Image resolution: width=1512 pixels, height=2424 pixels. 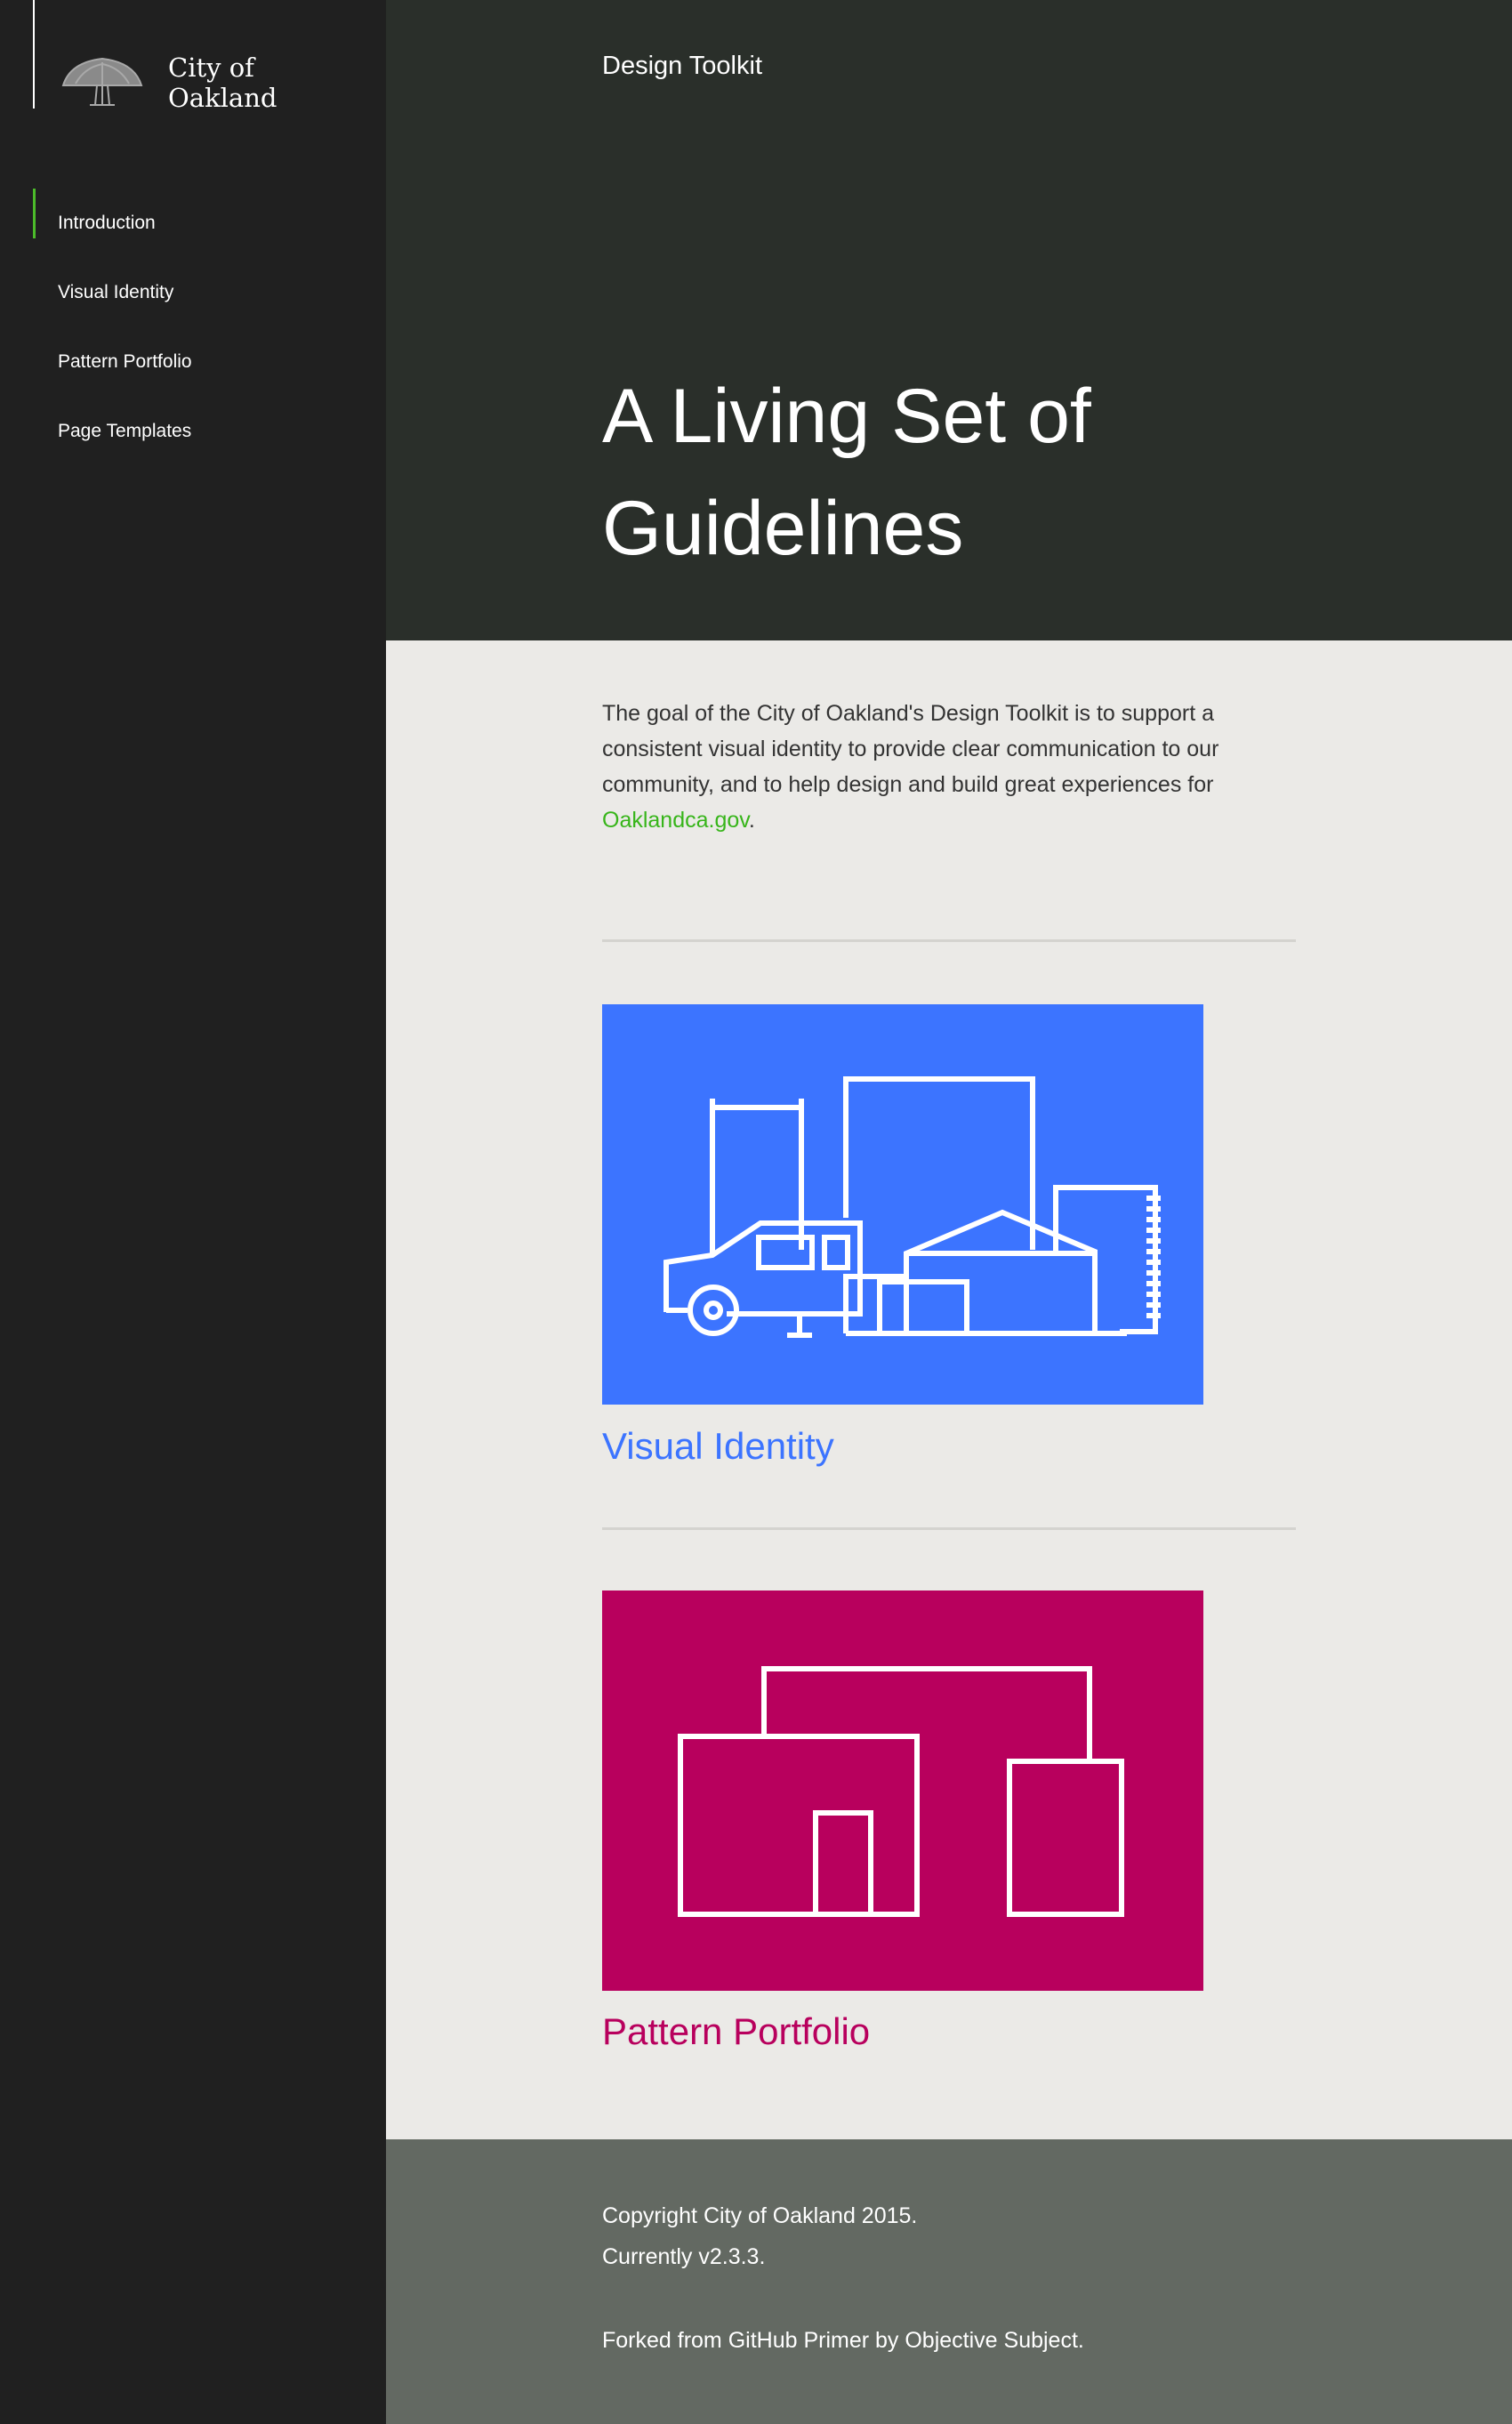 I want to click on logo: City of Oakland, so click(x=175, y=83).